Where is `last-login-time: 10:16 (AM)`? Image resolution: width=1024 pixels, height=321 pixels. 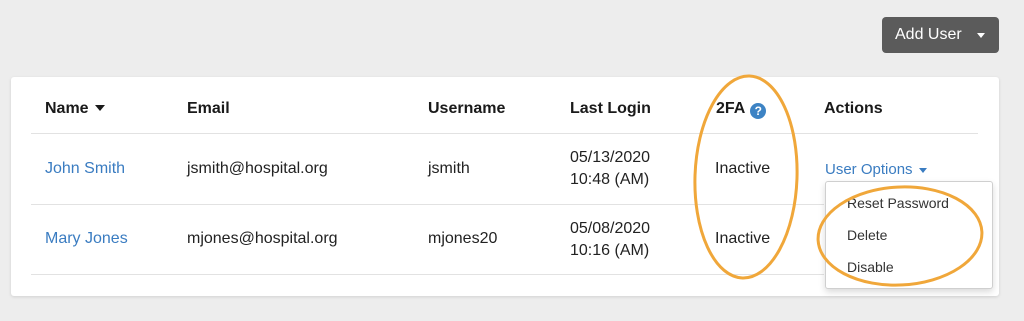
last-login-time: 10:16 (AM) is located at coordinates (610, 250).